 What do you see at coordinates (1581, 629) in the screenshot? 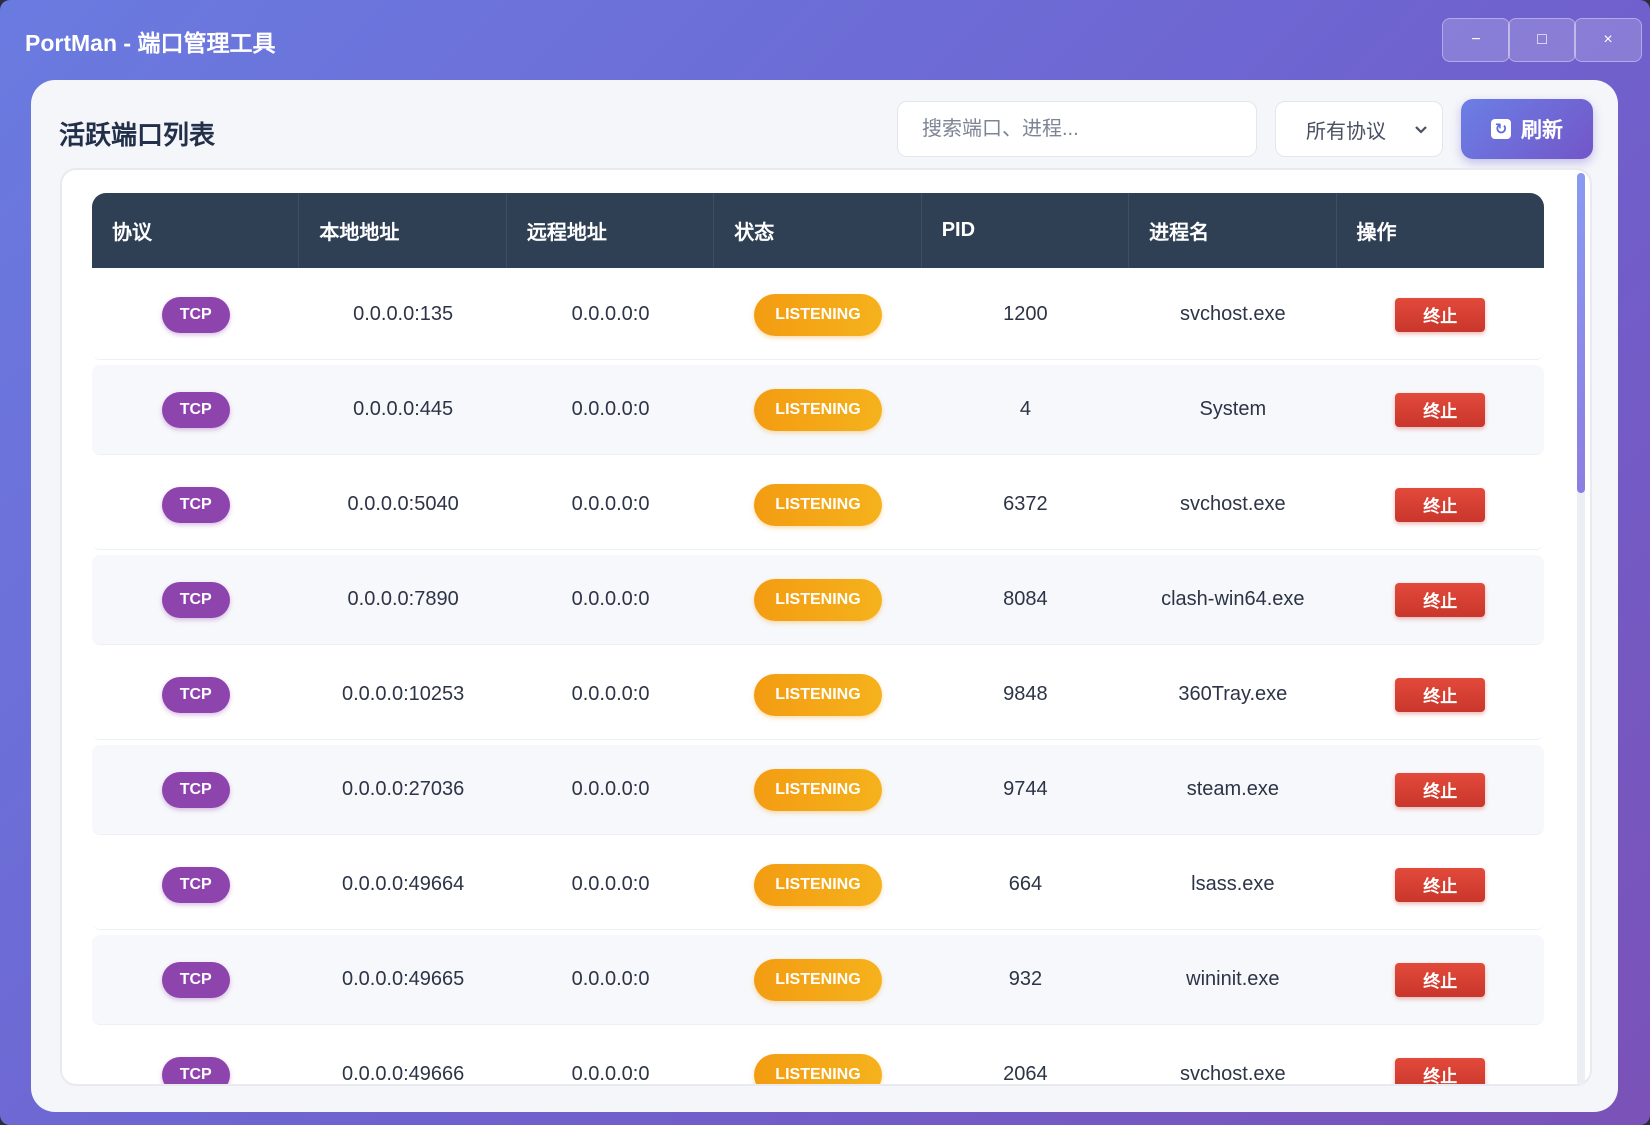
I see `scrollbar` at bounding box center [1581, 629].